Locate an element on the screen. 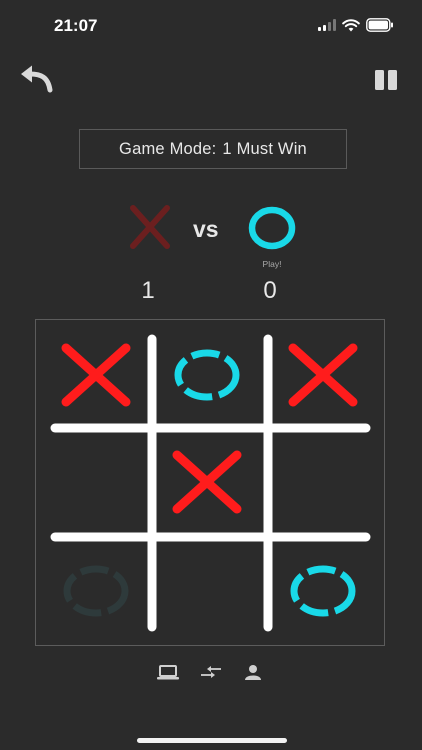  game-mode-value: 1 Must Win is located at coordinates (264, 148).